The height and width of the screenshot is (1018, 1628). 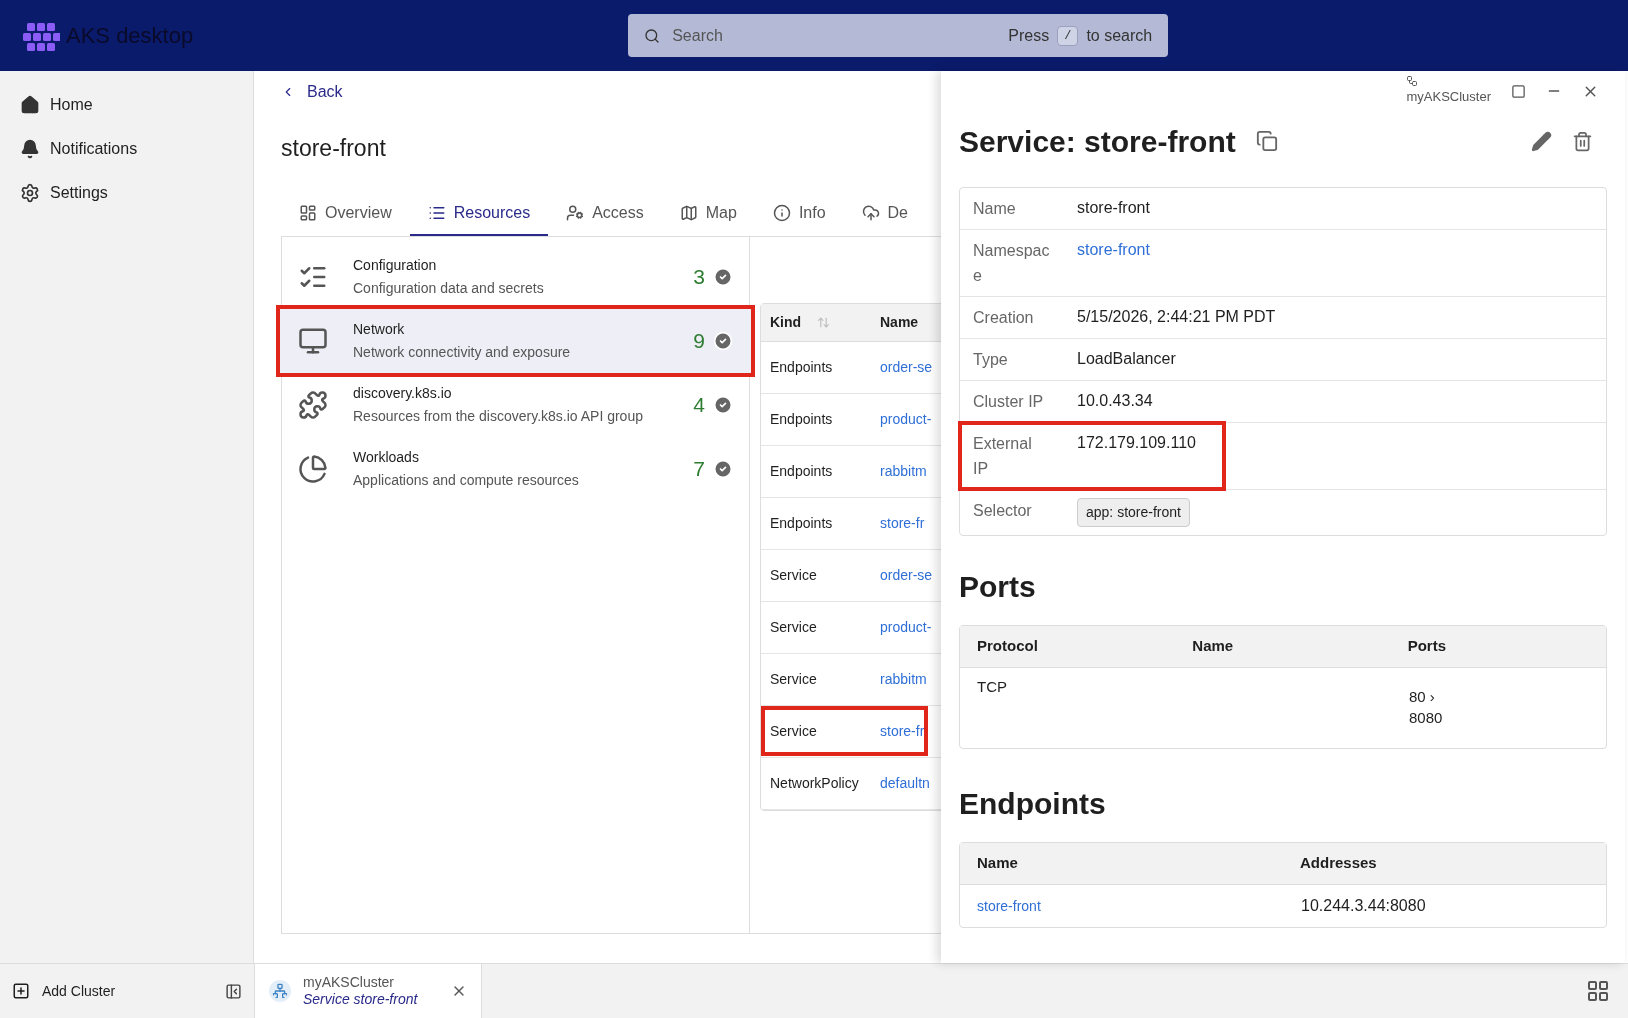 What do you see at coordinates (1582, 141) in the screenshot?
I see `delete-icon` at bounding box center [1582, 141].